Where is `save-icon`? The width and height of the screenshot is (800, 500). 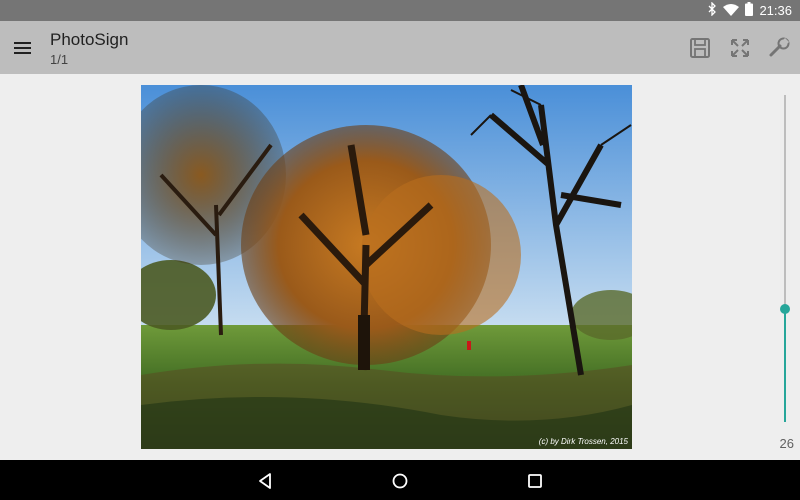
save-icon is located at coordinates (700, 48).